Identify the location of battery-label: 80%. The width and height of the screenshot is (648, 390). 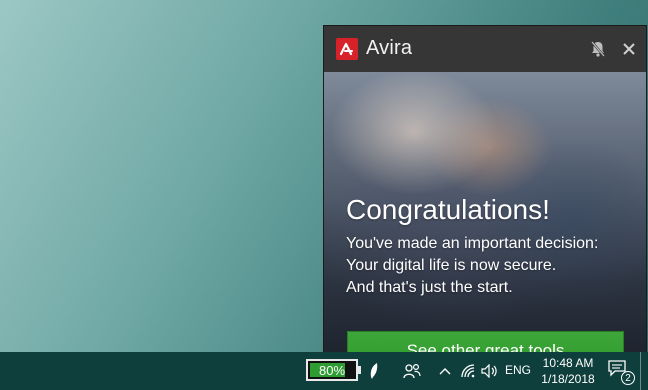
(332, 370).